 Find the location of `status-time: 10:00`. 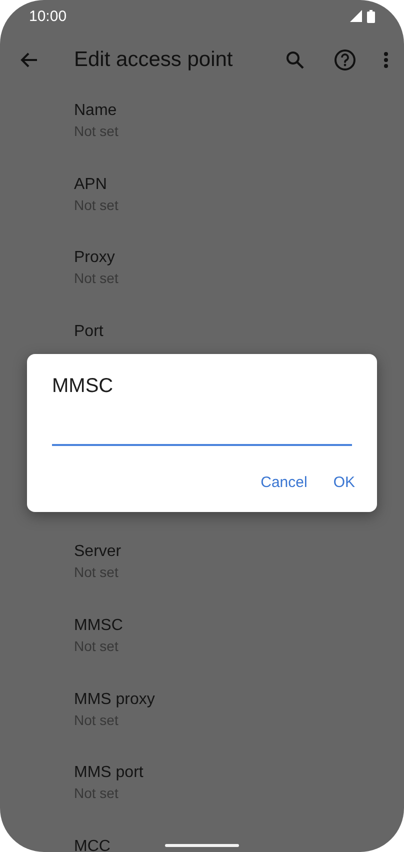

status-time: 10:00 is located at coordinates (48, 16).